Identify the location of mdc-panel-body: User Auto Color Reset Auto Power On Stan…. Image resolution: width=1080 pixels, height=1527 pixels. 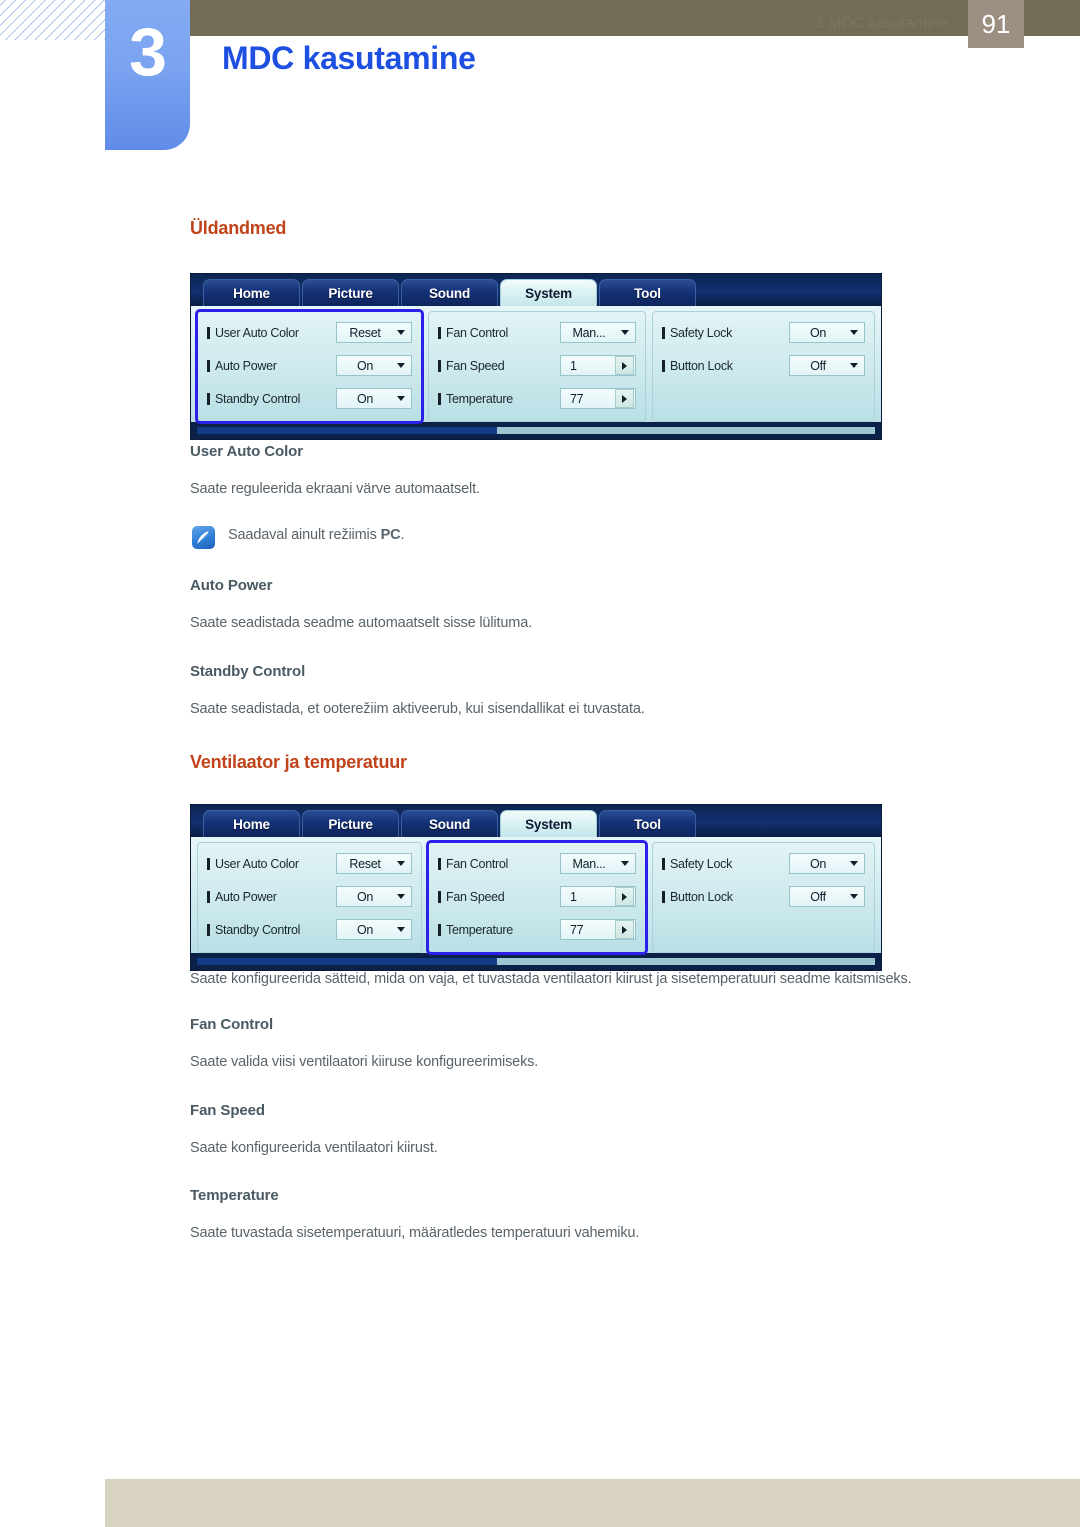
(536, 896).